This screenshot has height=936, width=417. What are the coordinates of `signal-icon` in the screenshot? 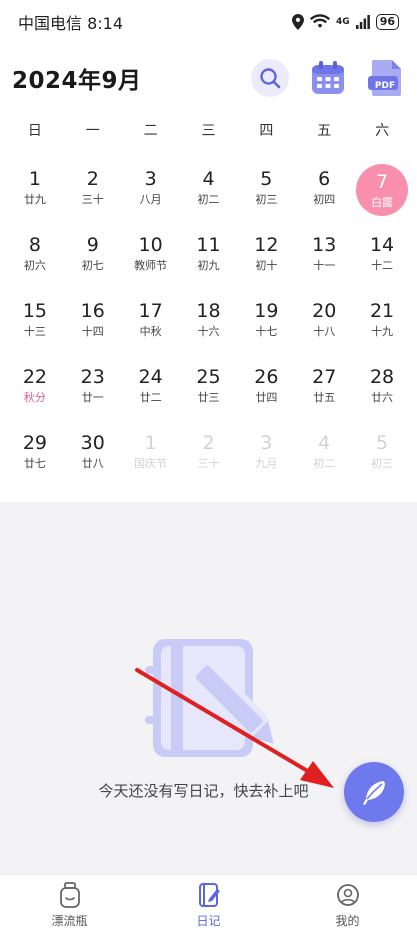 It's located at (362, 22).